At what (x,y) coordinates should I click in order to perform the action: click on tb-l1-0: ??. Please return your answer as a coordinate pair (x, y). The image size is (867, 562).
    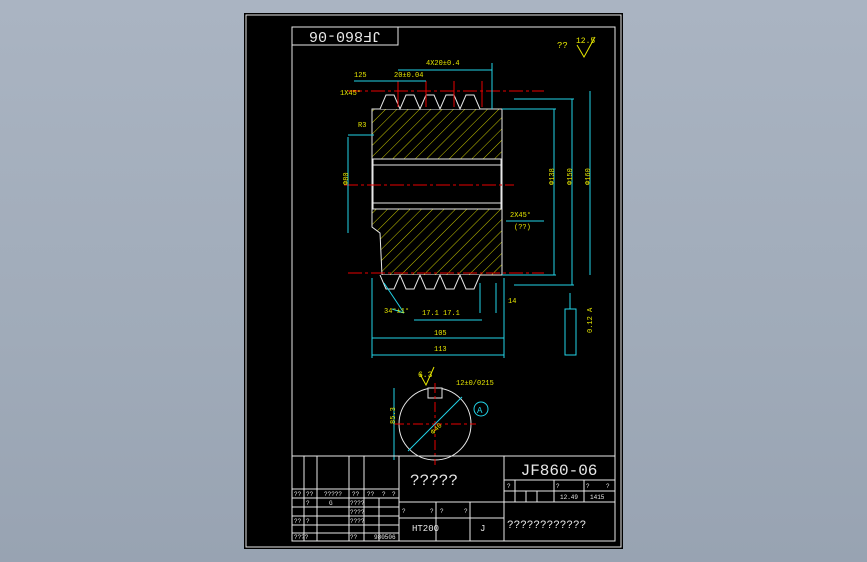
    Looking at the image, I should click on (298, 494).